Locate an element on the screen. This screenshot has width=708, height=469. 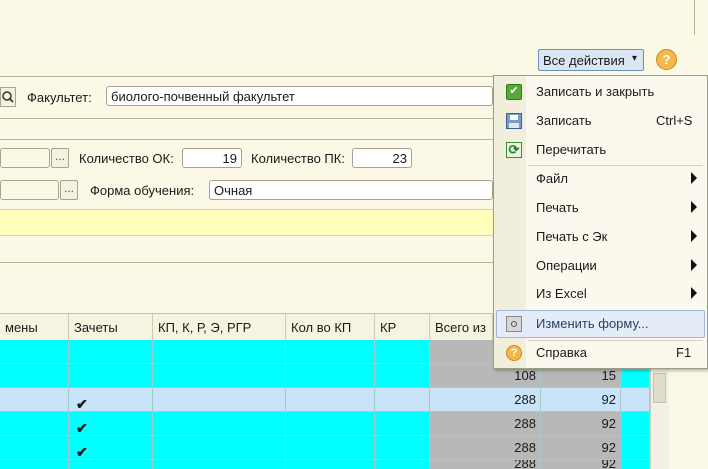
column-header: КП, К, Р, Э, РГР is located at coordinates (219, 327).